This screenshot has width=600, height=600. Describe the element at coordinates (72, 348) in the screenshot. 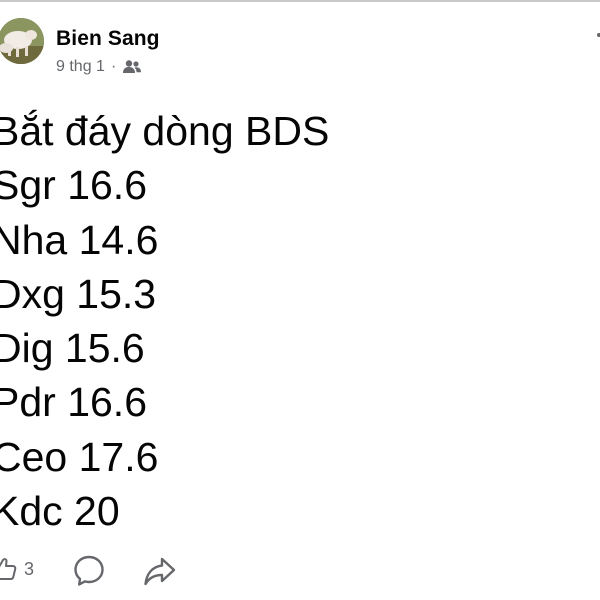

I see `post-line-dig: Dig 15.6` at that location.